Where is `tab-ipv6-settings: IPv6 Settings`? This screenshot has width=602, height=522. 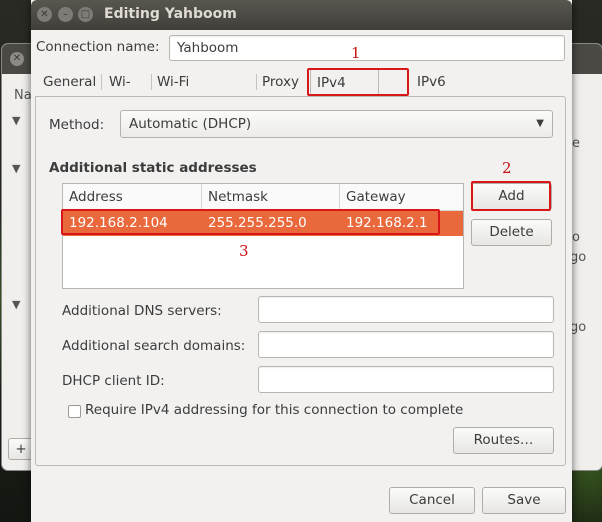 tab-ipv6-settings: IPv6 Settings is located at coordinates (444, 93).